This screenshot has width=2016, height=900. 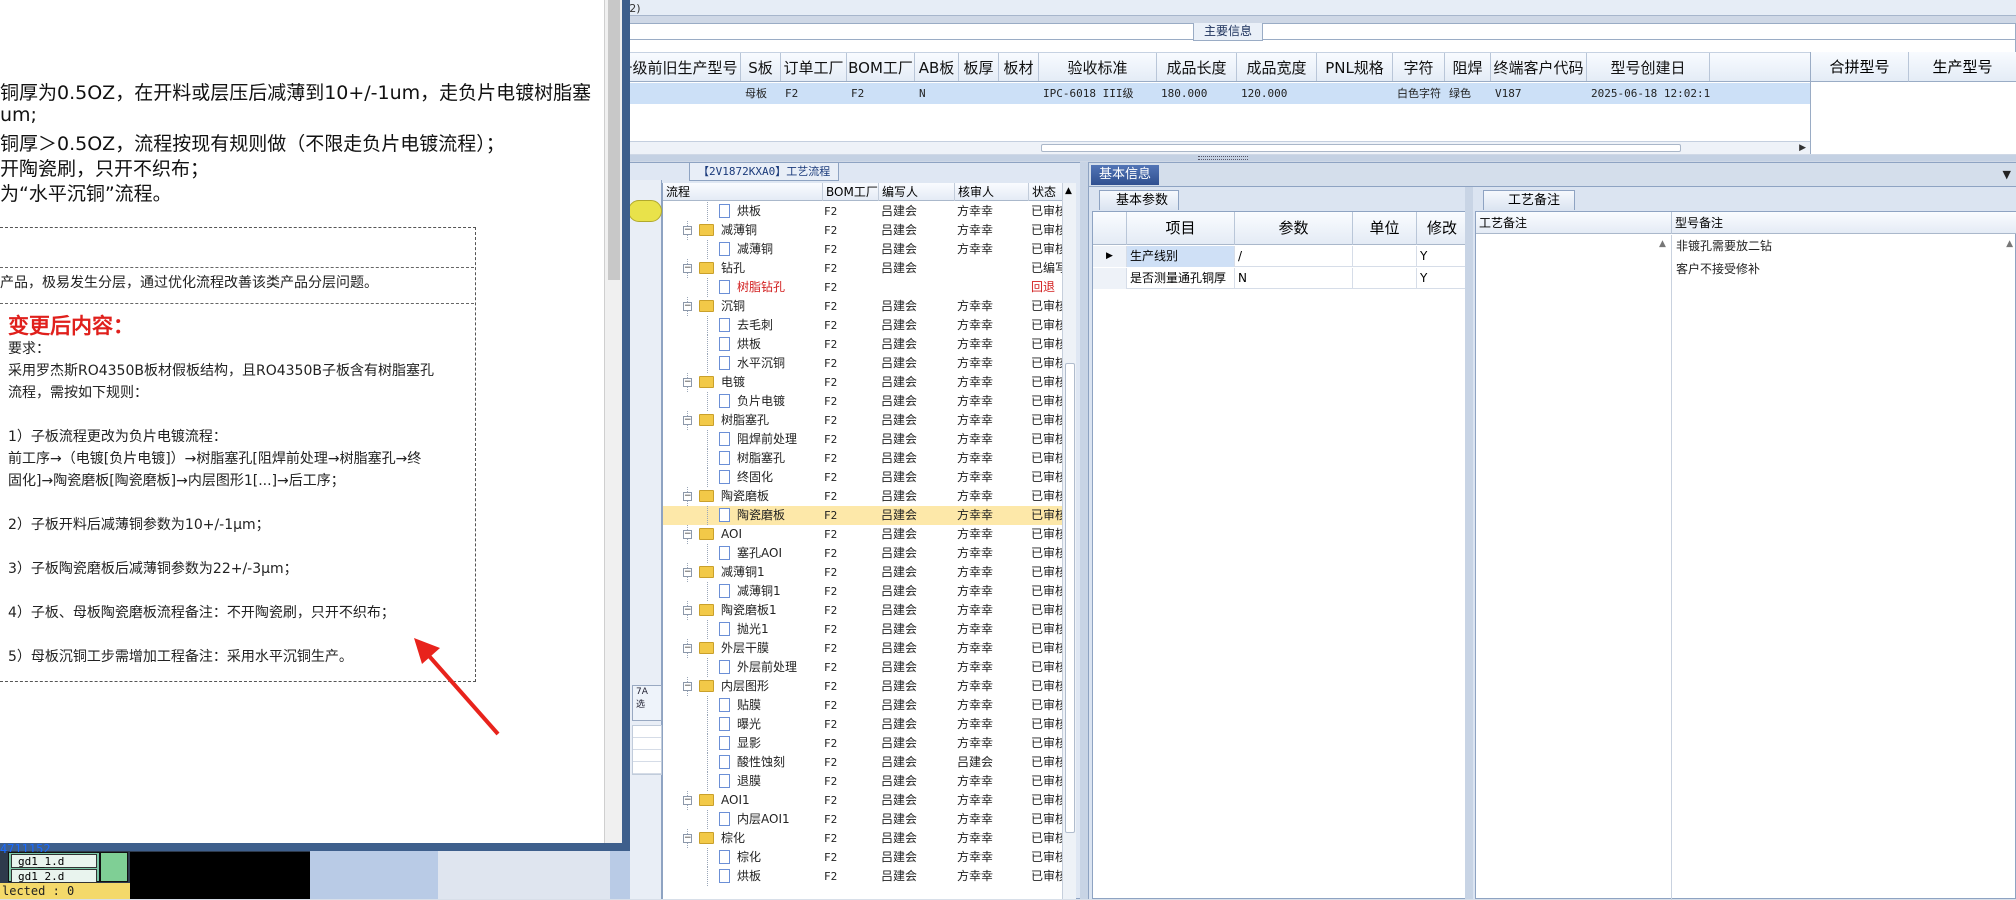 I want to click on tree-row: 去毛刺 F2 吕建会 方幸幸 已审核, so click(x=863, y=325).